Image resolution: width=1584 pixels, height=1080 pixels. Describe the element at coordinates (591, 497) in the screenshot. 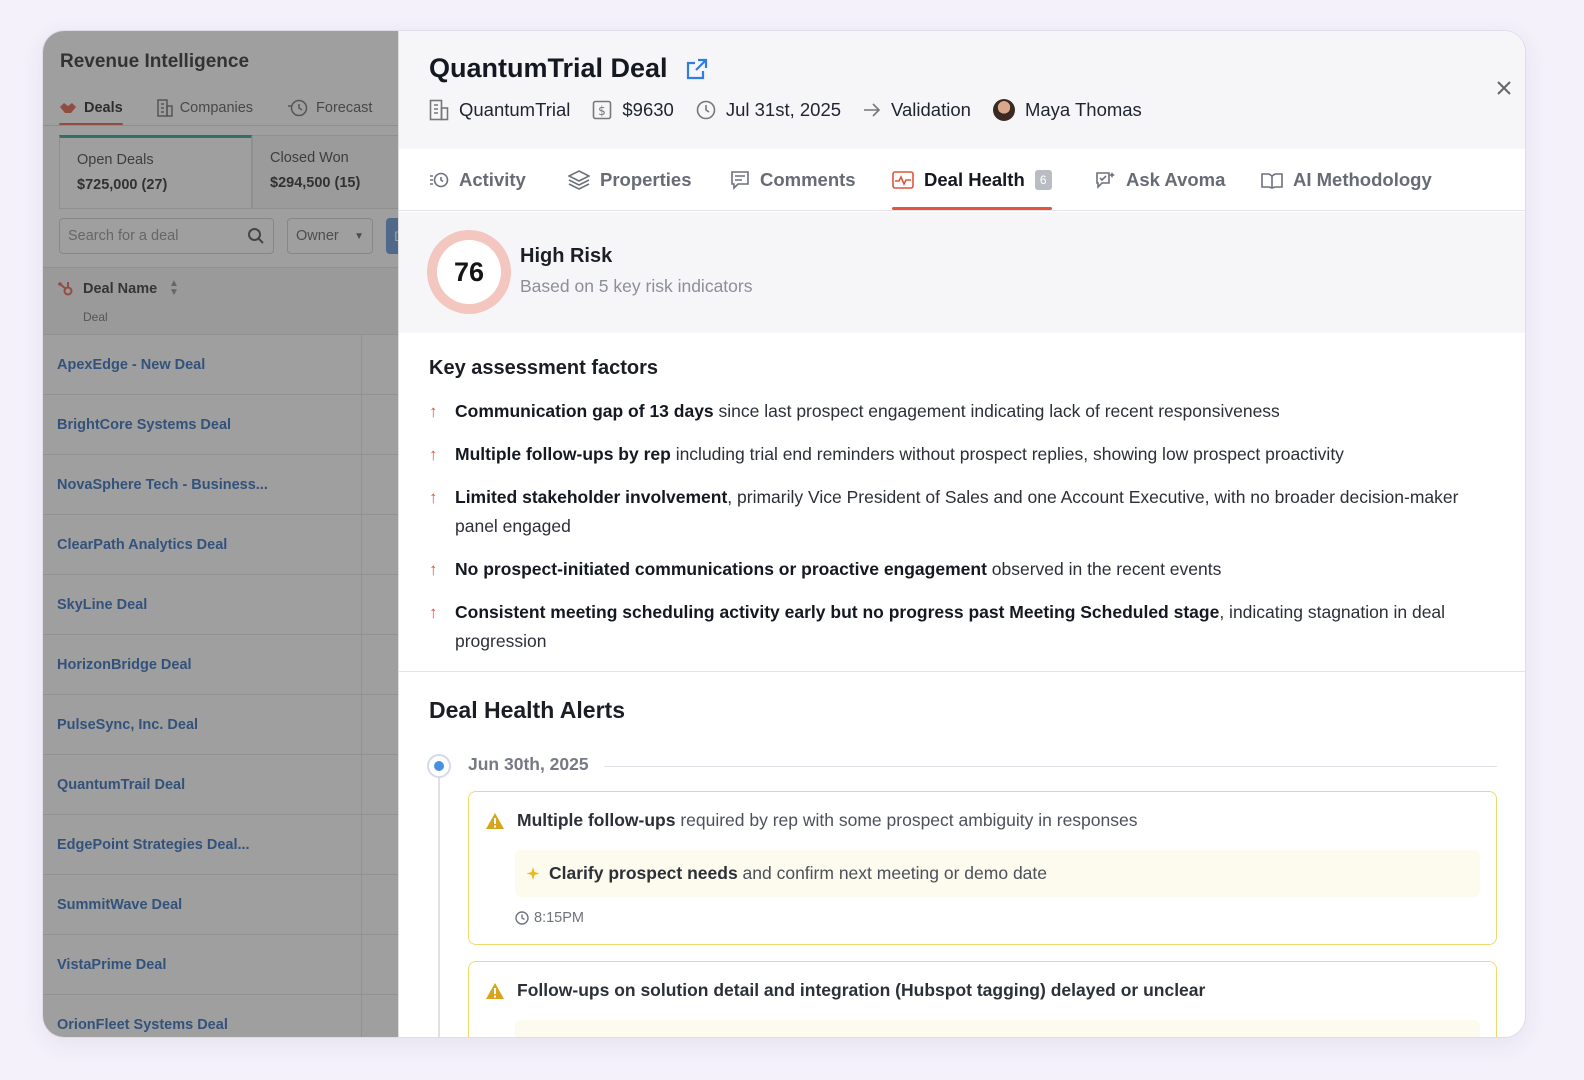

I see `factor-bold: Limited stakeholder involvement` at that location.